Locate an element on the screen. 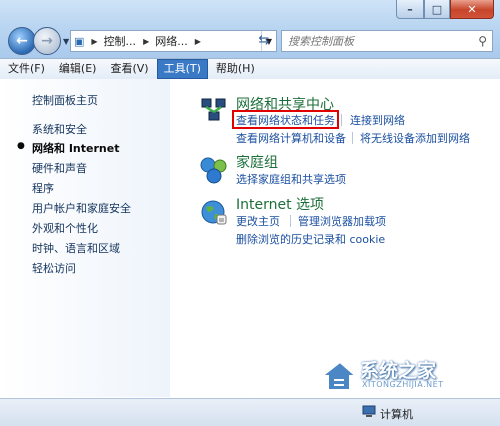 Image resolution: width=500 pixels, height=426 pixels. maximize-button: □ is located at coordinates (437, 9).